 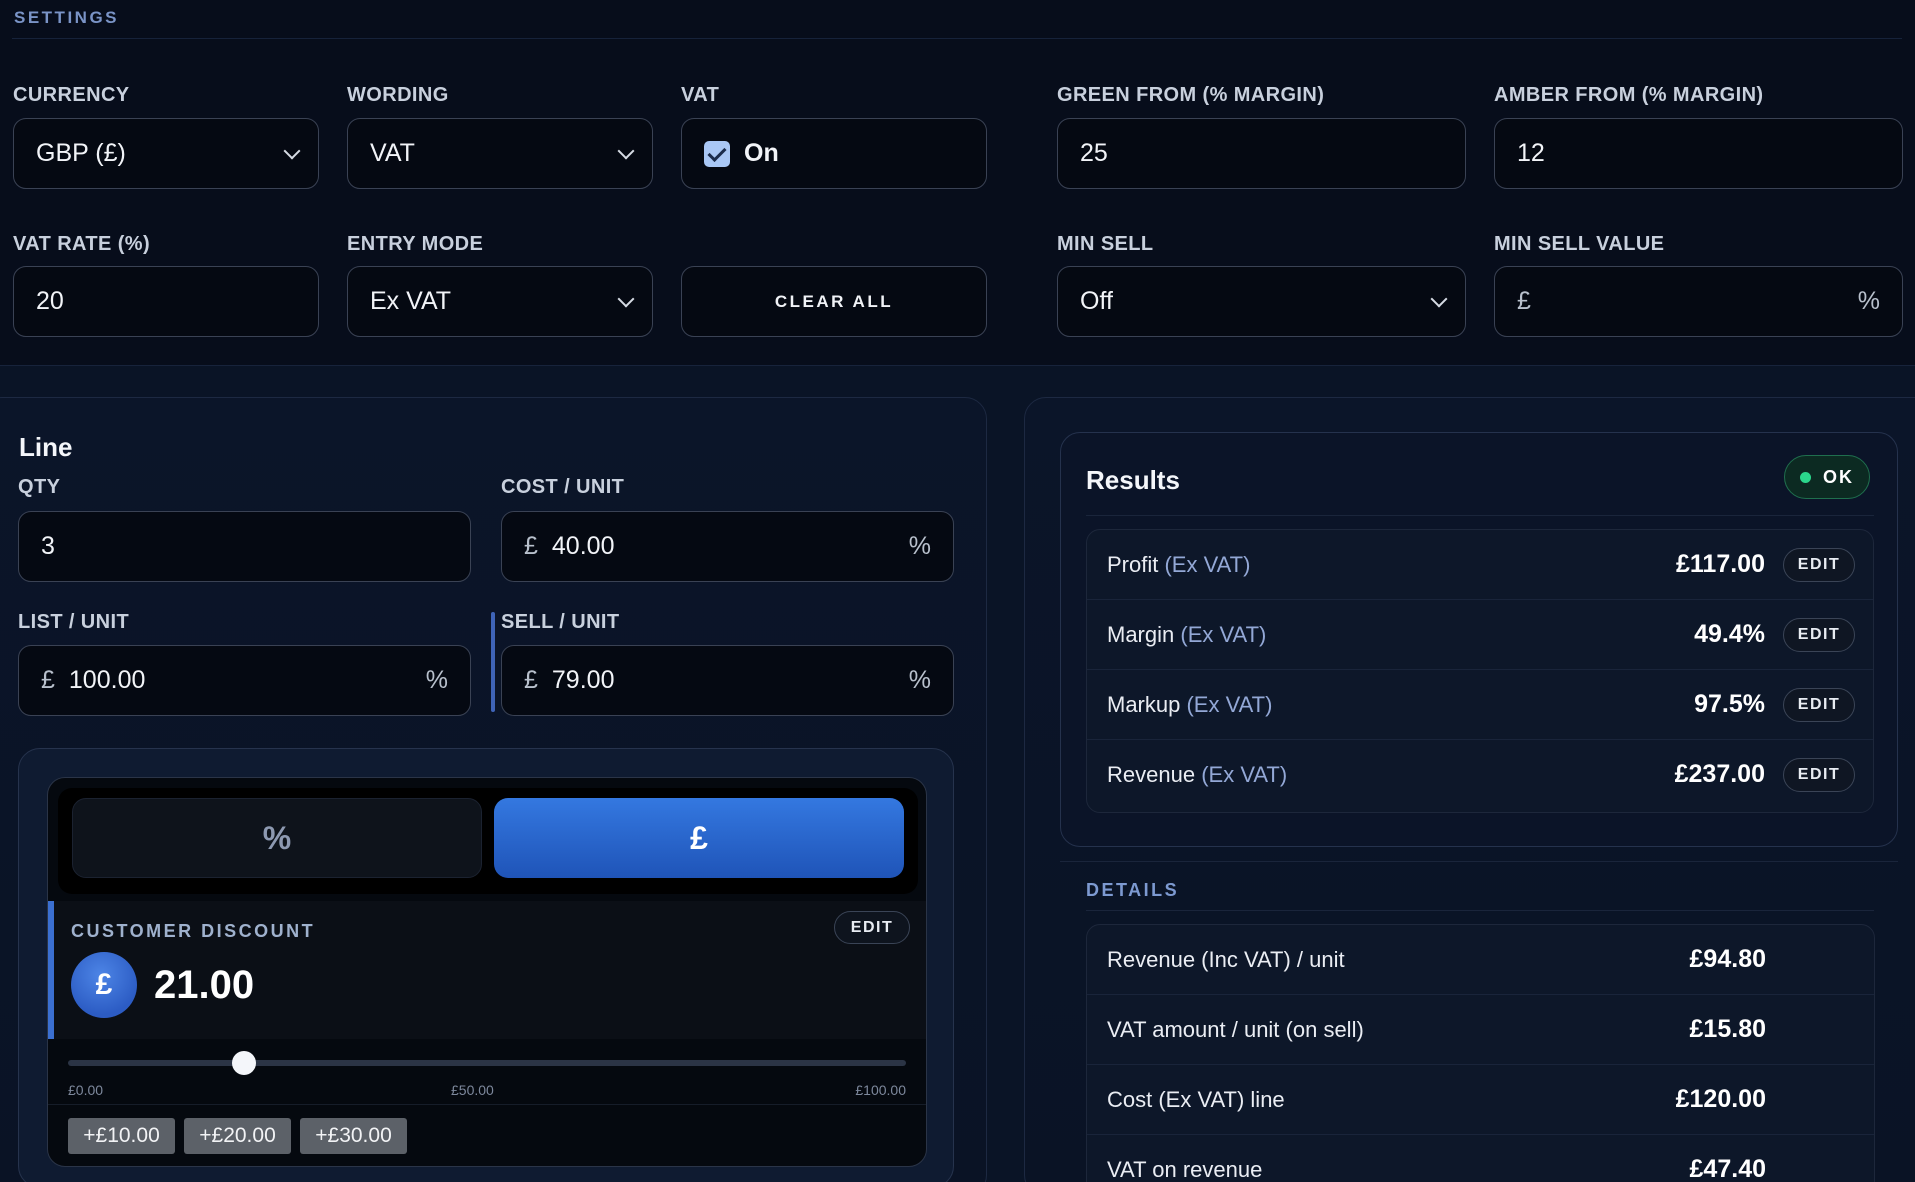 What do you see at coordinates (48, 546) in the screenshot?
I see `qty-value: 3` at bounding box center [48, 546].